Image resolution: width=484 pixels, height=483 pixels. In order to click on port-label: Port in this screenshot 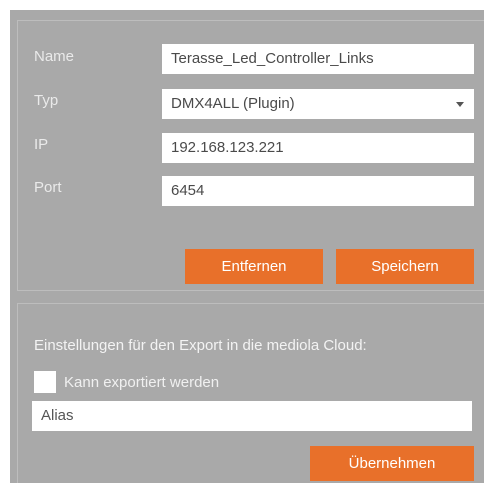, I will do `click(48, 187)`.